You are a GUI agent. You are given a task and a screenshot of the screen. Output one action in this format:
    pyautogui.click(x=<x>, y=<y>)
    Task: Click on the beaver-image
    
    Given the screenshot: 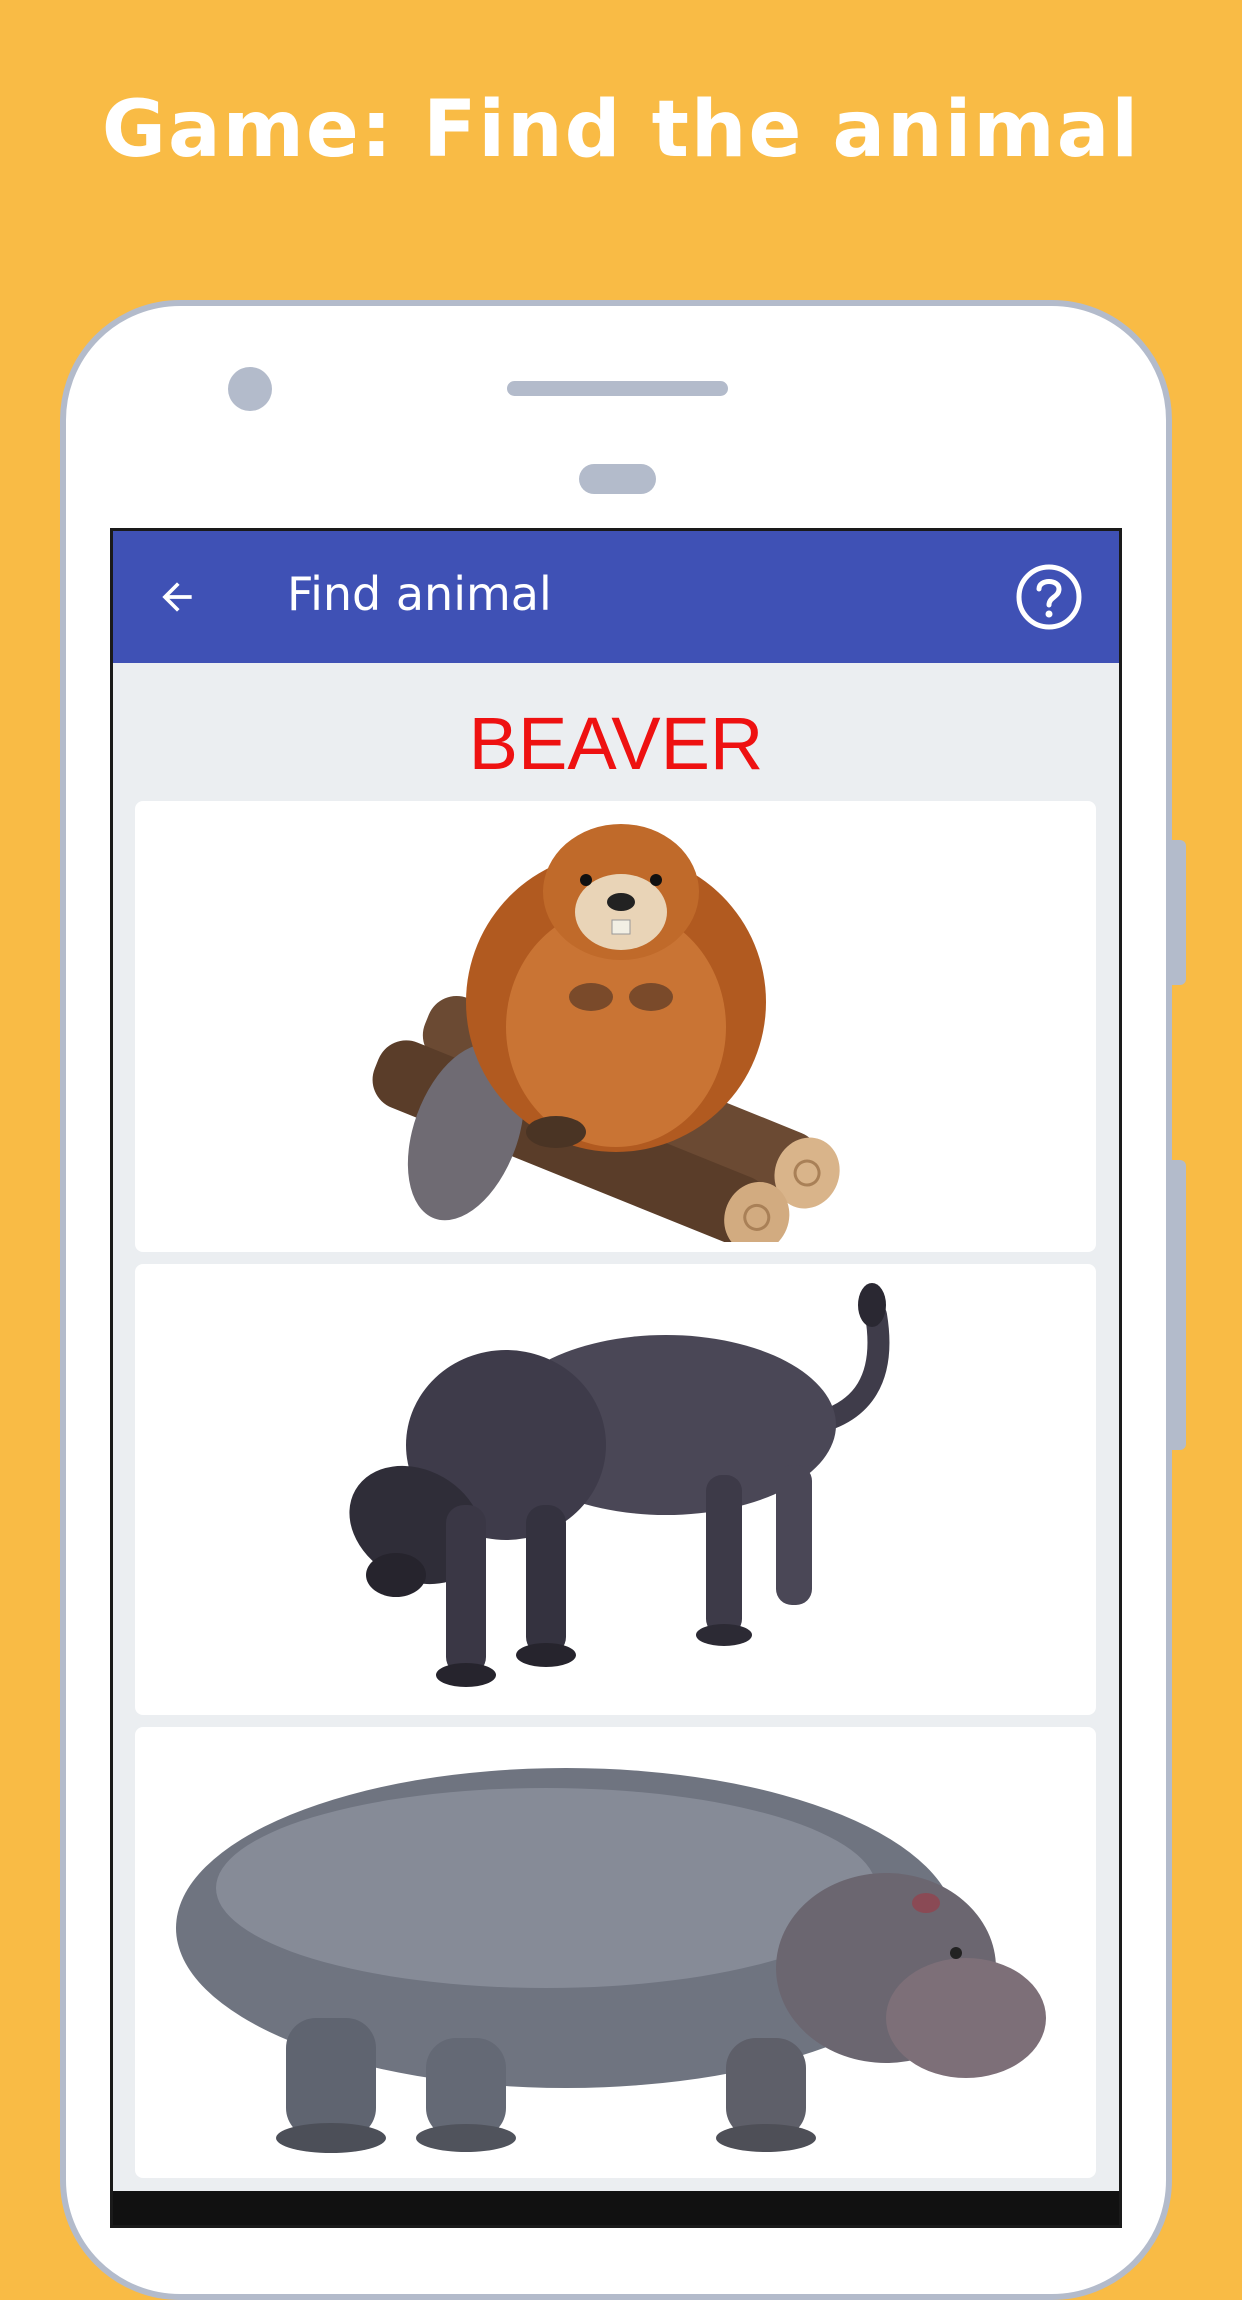 What is the action you would take?
    pyautogui.click(x=606, y=1032)
    